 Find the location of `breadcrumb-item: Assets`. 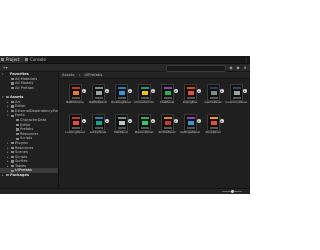

breadcrumb-item: Assets is located at coordinates (68, 74).